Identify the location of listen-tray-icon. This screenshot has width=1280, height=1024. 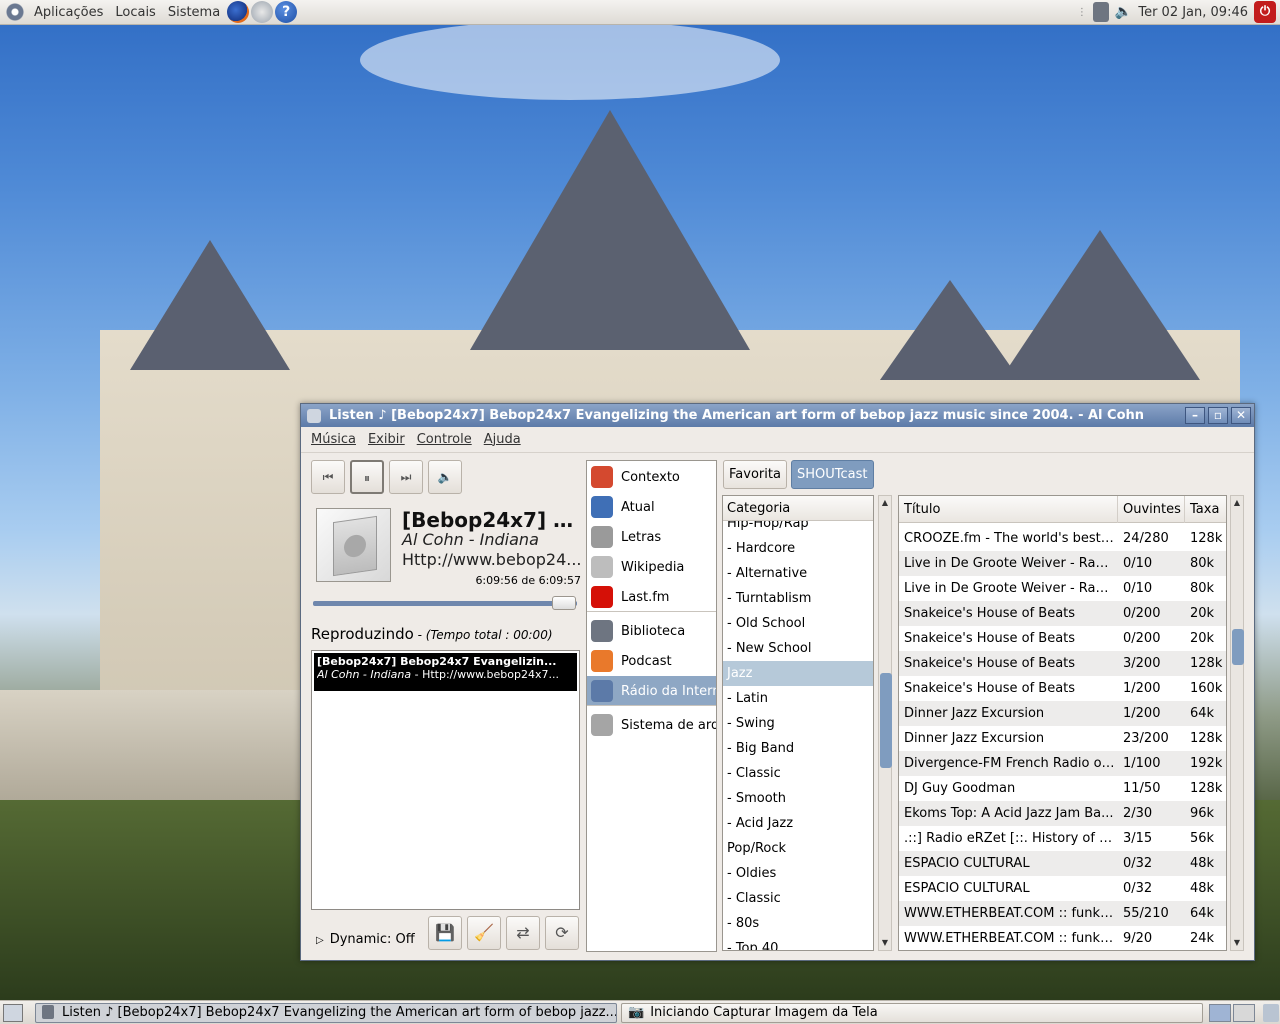
(1100, 12).